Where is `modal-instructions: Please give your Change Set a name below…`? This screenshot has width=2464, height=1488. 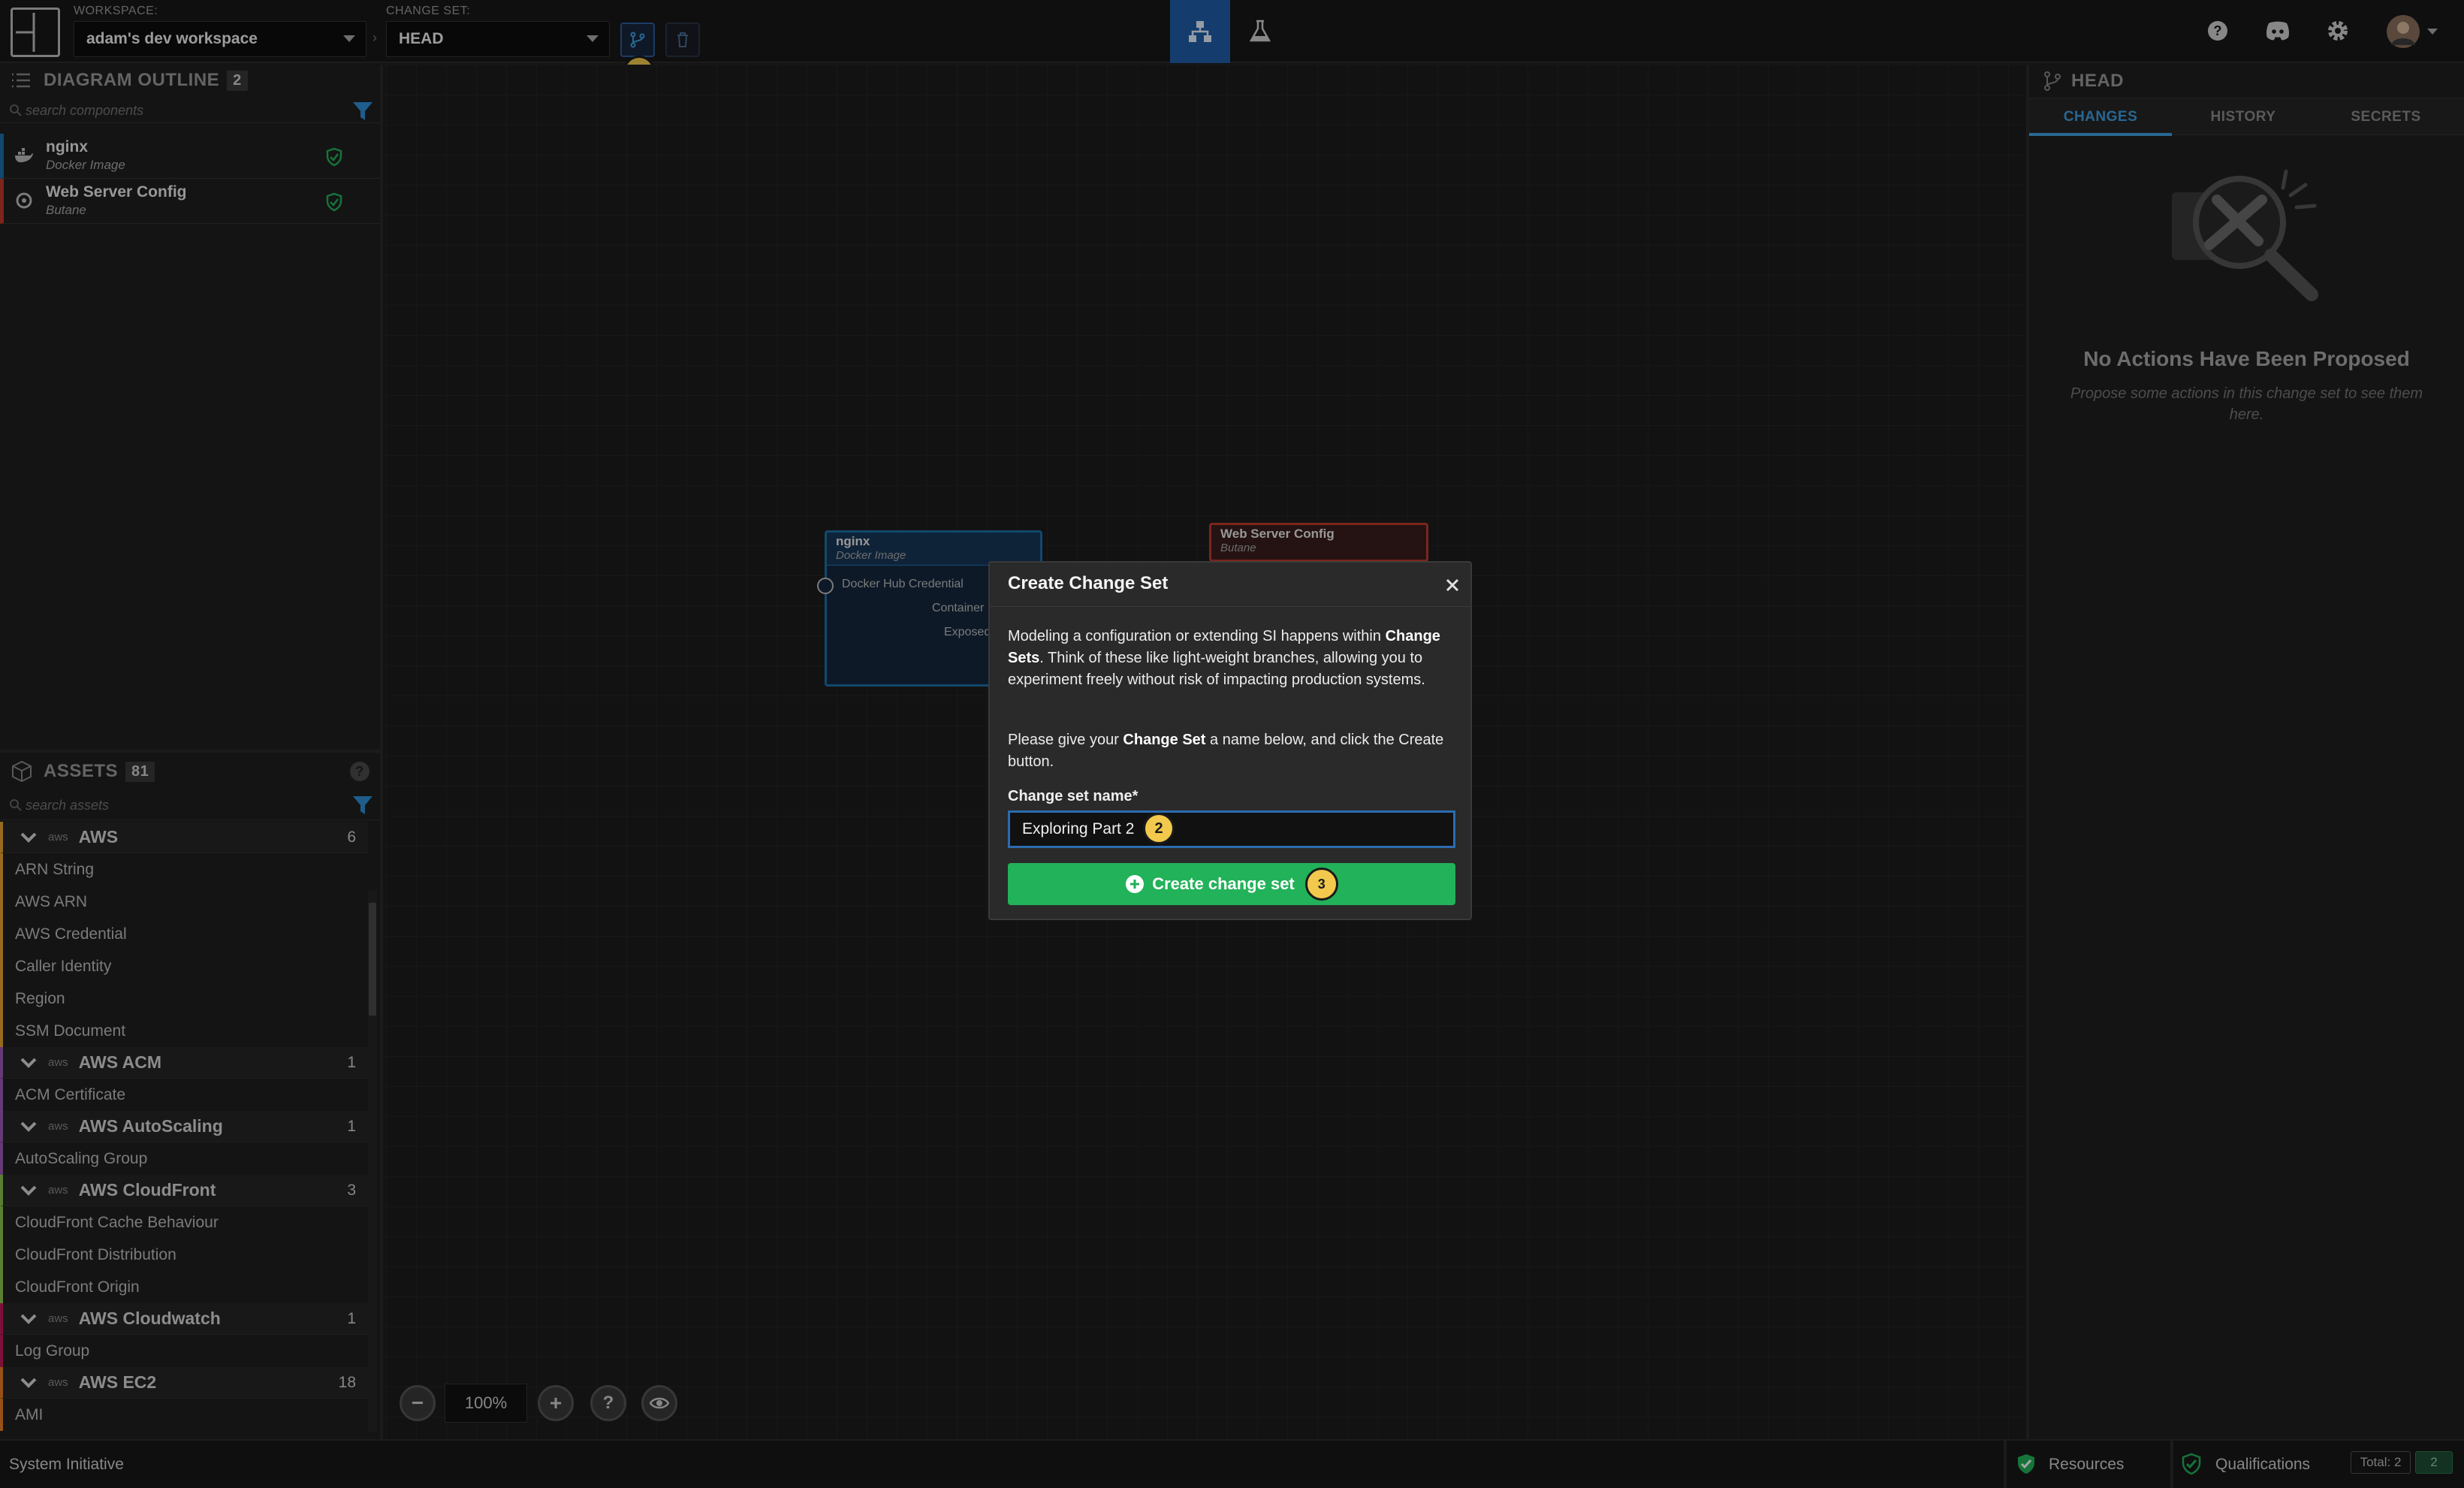 modal-instructions: Please give your Change Set a name below… is located at coordinates (1231, 751).